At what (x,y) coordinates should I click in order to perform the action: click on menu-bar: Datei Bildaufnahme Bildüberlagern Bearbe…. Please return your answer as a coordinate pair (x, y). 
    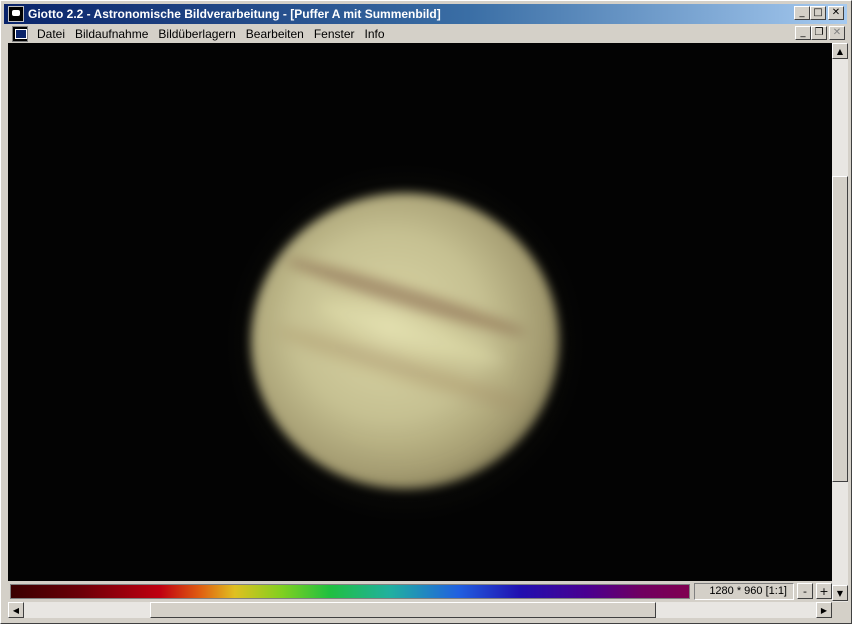
    Looking at the image, I should click on (425, 33).